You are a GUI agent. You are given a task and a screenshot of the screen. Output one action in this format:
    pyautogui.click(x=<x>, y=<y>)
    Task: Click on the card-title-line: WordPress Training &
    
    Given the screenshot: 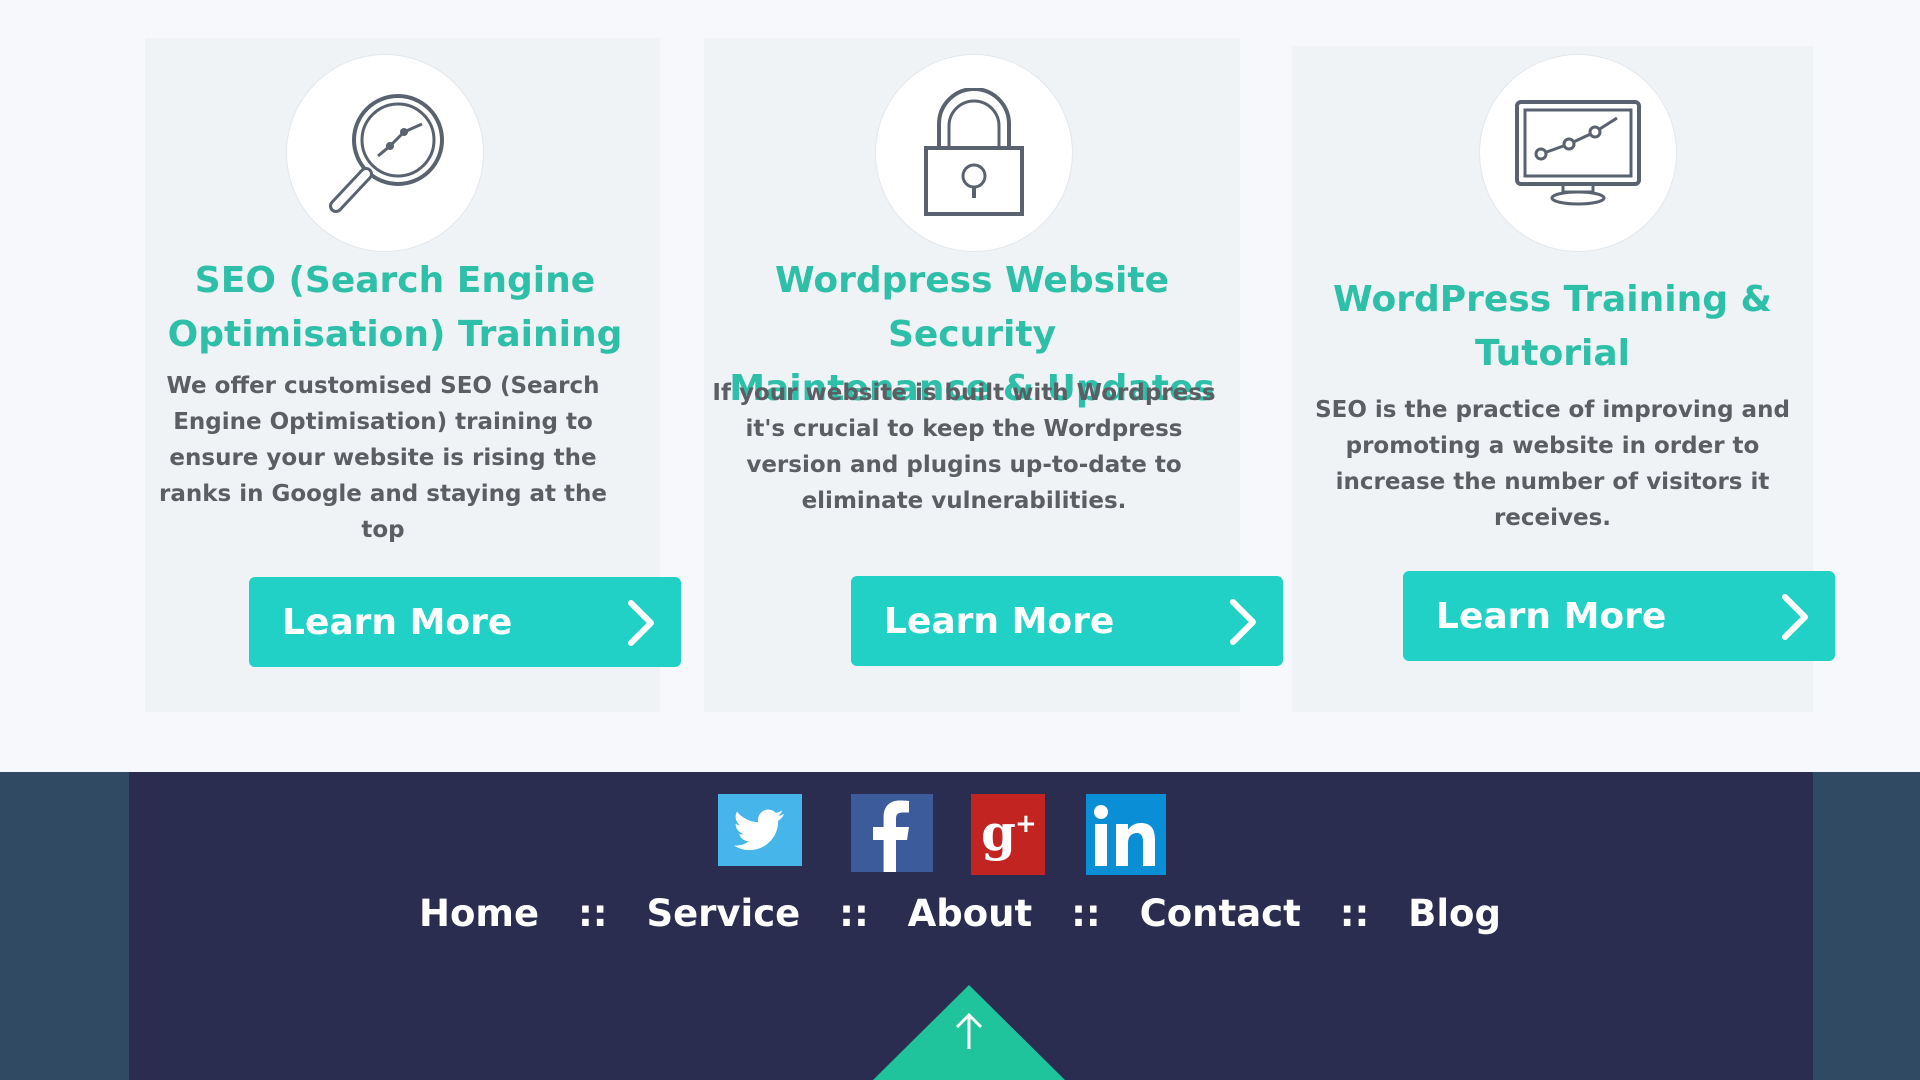 What is the action you would take?
    pyautogui.click(x=1552, y=299)
    